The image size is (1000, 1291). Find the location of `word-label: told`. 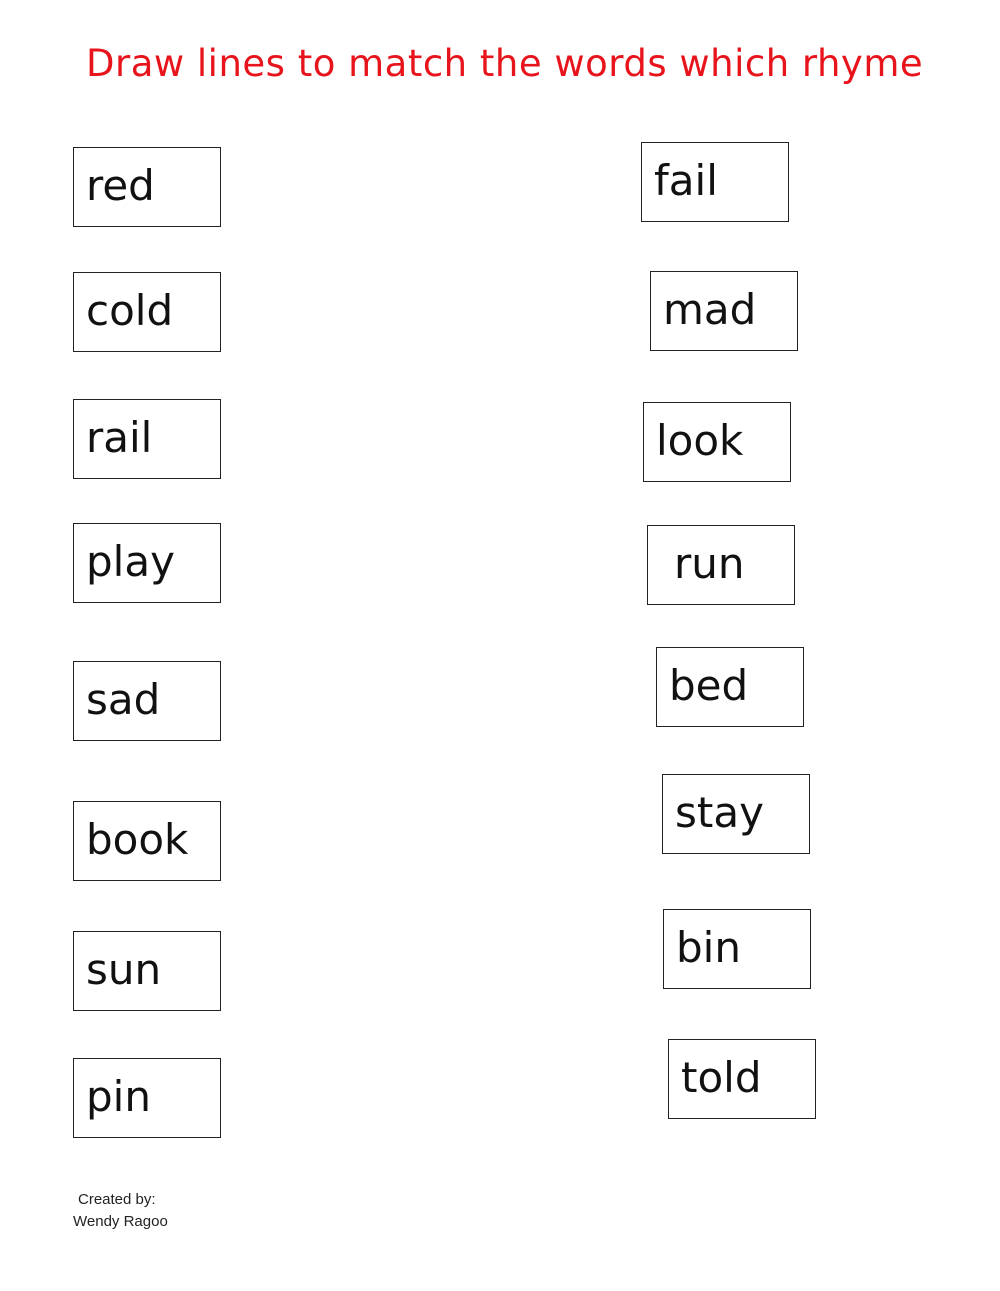

word-label: told is located at coordinates (721, 1077).